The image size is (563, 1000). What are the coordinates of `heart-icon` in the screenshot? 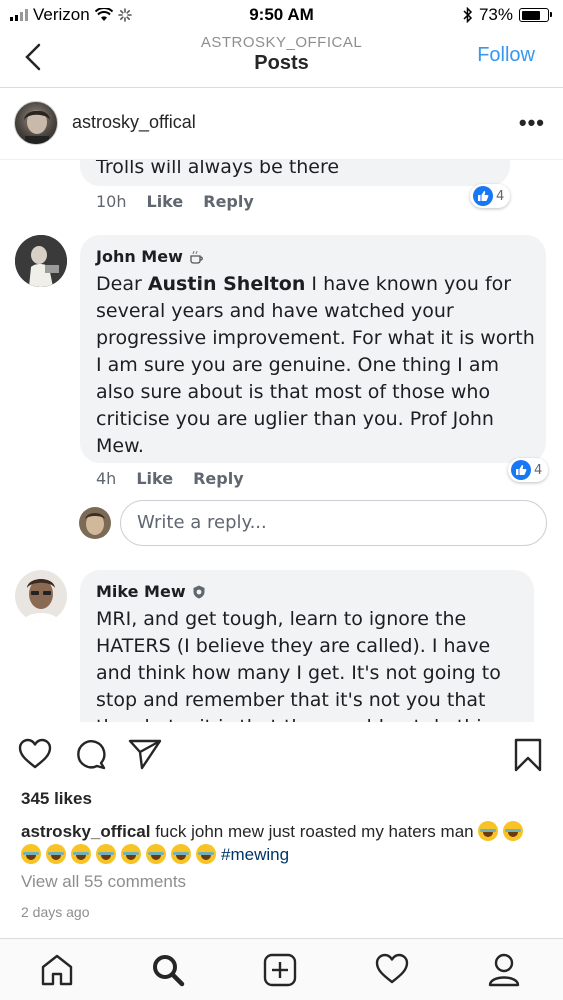 It's located at (35, 754).